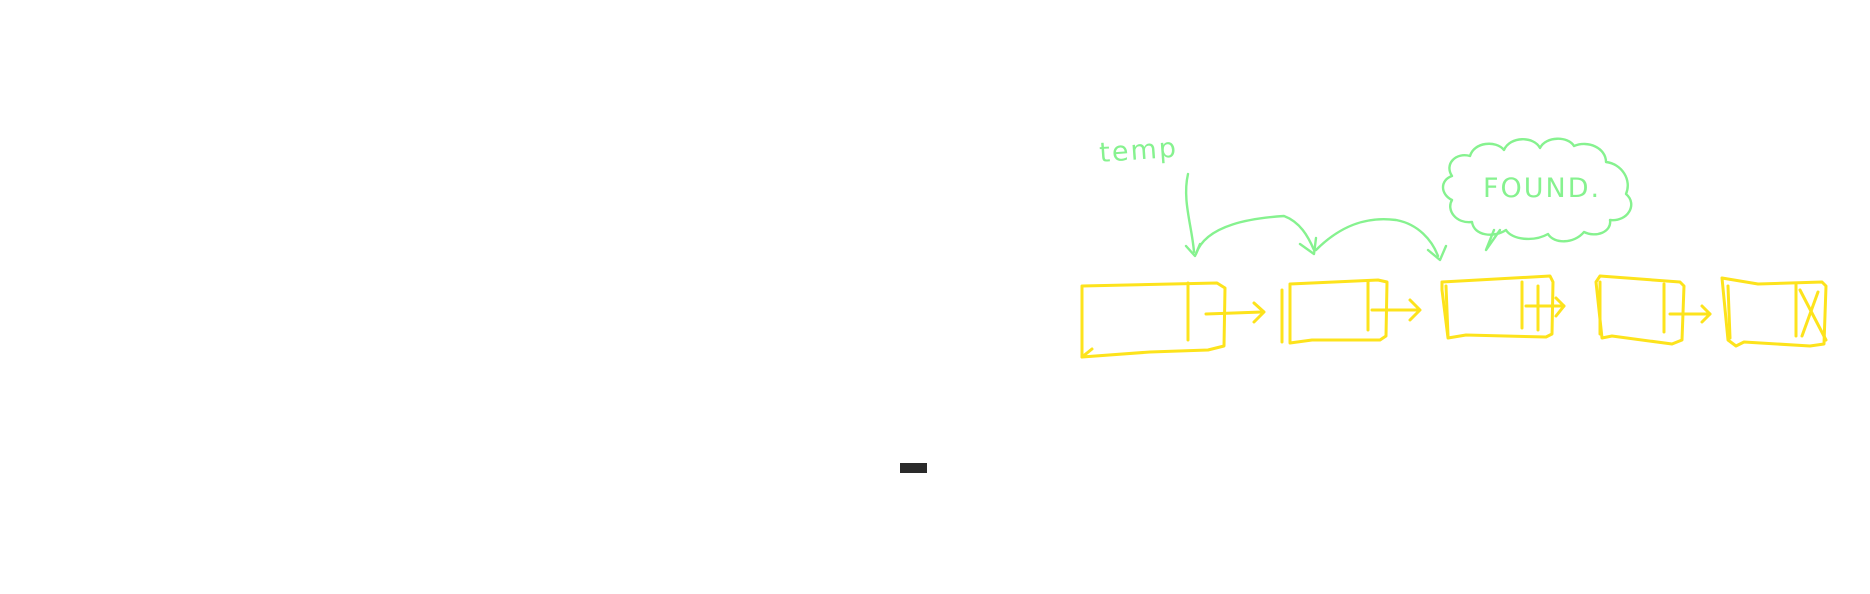 This screenshot has height=594, width=1870. What do you see at coordinates (1193, 215) in the screenshot?
I see `temp-pointer-arrow` at bounding box center [1193, 215].